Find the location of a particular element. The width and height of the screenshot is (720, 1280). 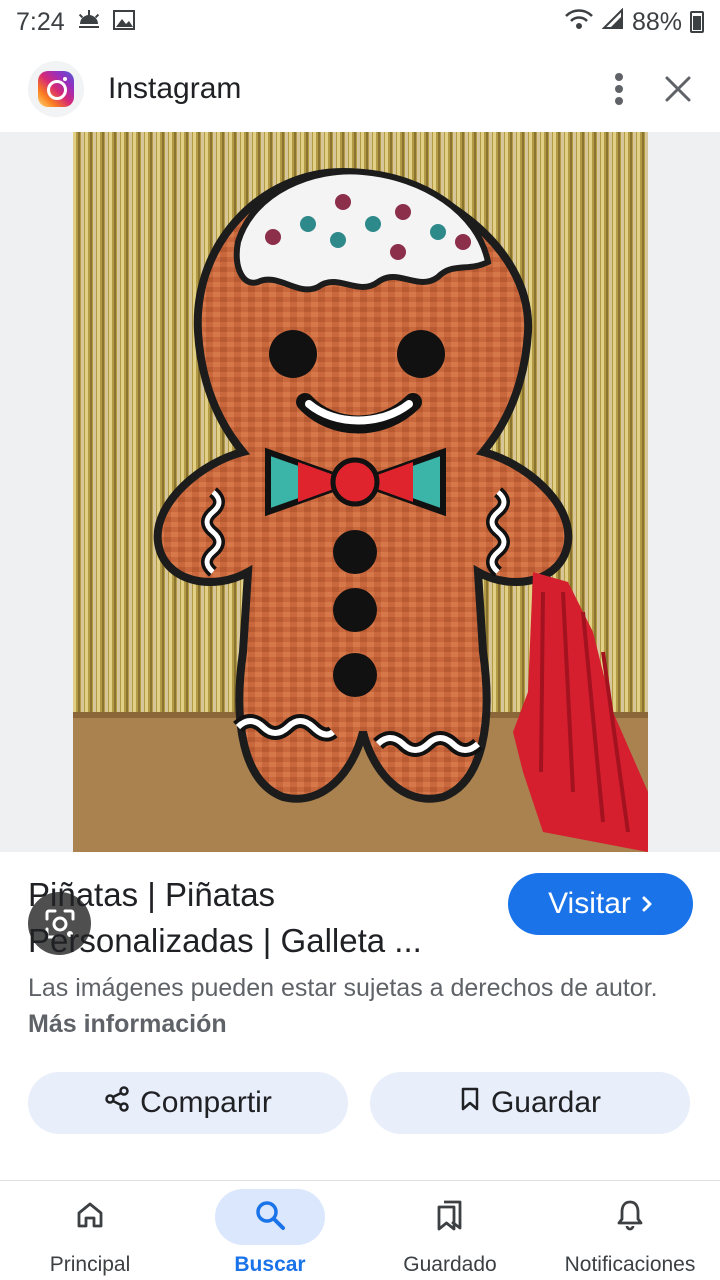

signal-icon is located at coordinates (612, 22).